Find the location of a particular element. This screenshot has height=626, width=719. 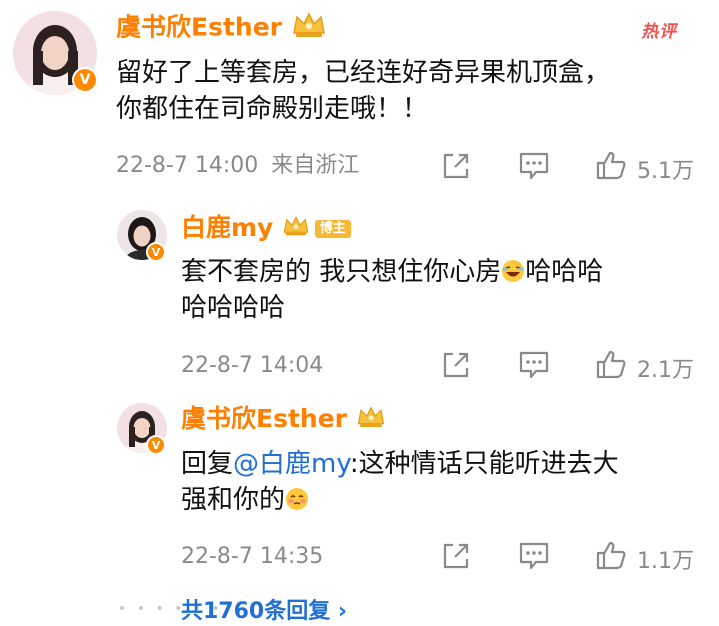

shy-emoji-icon is located at coordinates (297, 497).